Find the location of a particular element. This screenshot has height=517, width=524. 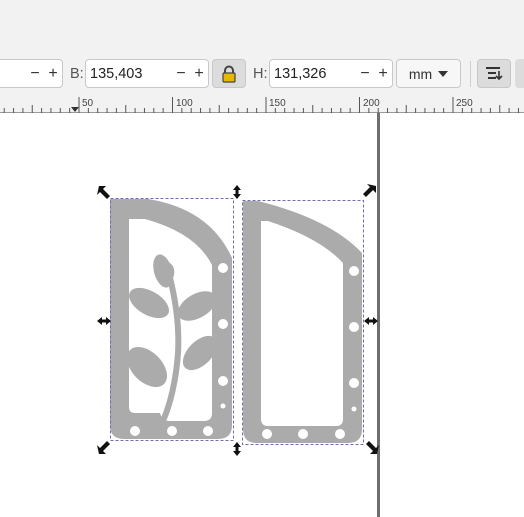

top-panel is located at coordinates (262, 27).